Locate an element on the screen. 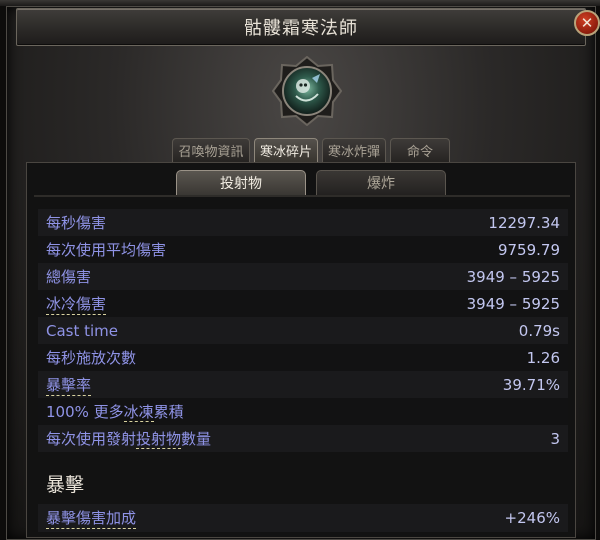 This screenshot has width=600, height=540. stat-value: 1.26 is located at coordinates (543, 357).